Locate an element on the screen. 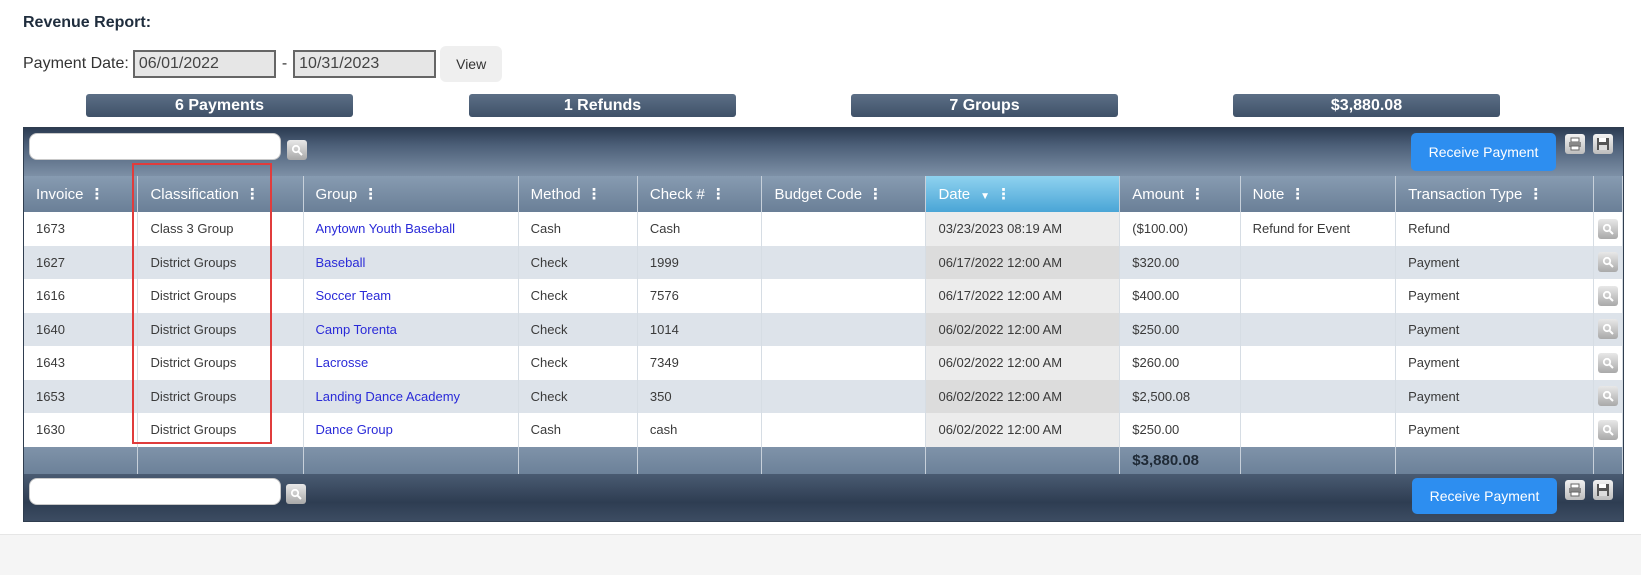 The image size is (1641, 575). page-footer-strip is located at coordinates (820, 554).